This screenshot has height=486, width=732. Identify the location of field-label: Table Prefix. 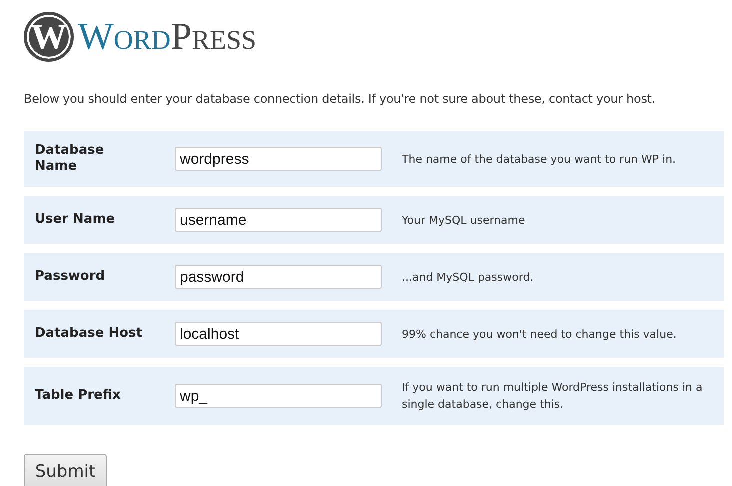
(78, 396).